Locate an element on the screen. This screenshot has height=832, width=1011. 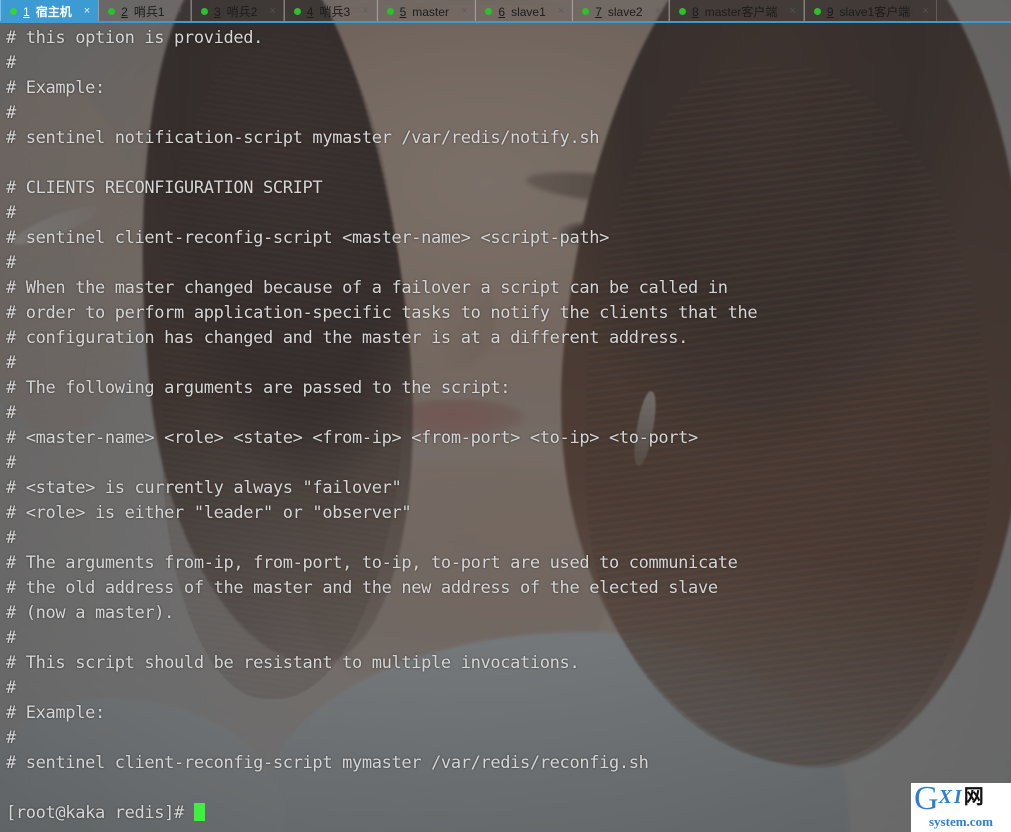
tab-label: master客户端 is located at coordinates (741, 12).